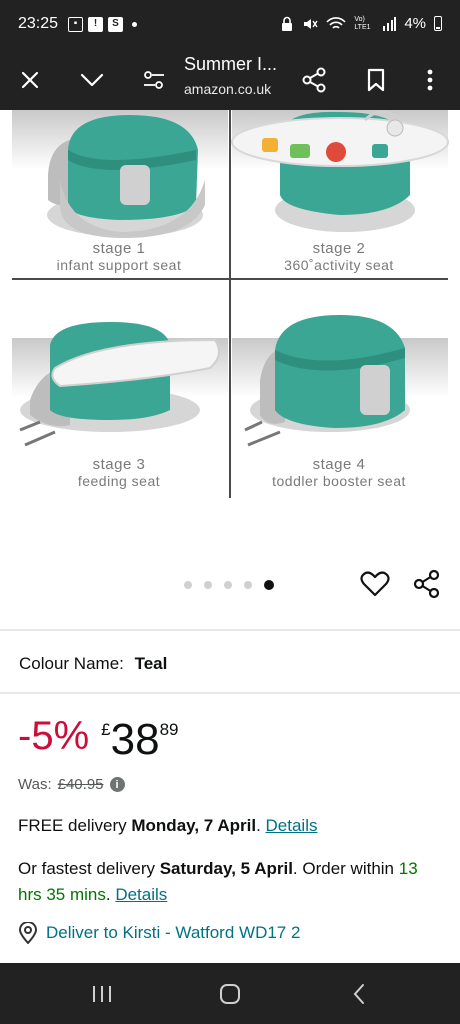 The height and width of the screenshot is (1024, 460). Describe the element at coordinates (119, 248) in the screenshot. I see `stage-number: stage 1` at that location.